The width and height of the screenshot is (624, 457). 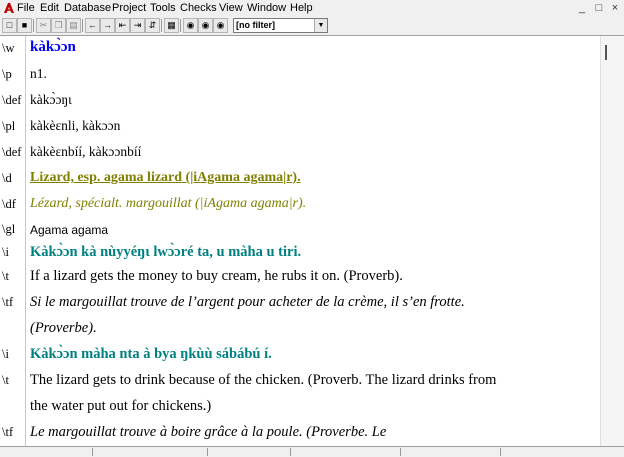 What do you see at coordinates (9, 126) in the screenshot?
I see `marker-plural: \pl` at bounding box center [9, 126].